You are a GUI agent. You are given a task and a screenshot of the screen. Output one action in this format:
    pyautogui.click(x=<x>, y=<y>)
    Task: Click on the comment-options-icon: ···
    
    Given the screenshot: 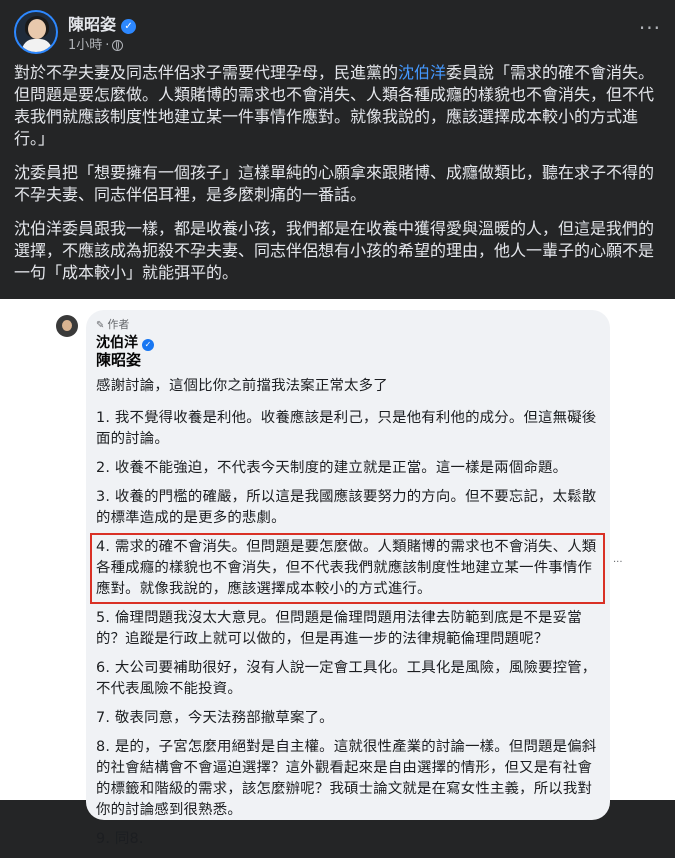 What is the action you would take?
    pyautogui.click(x=618, y=562)
    